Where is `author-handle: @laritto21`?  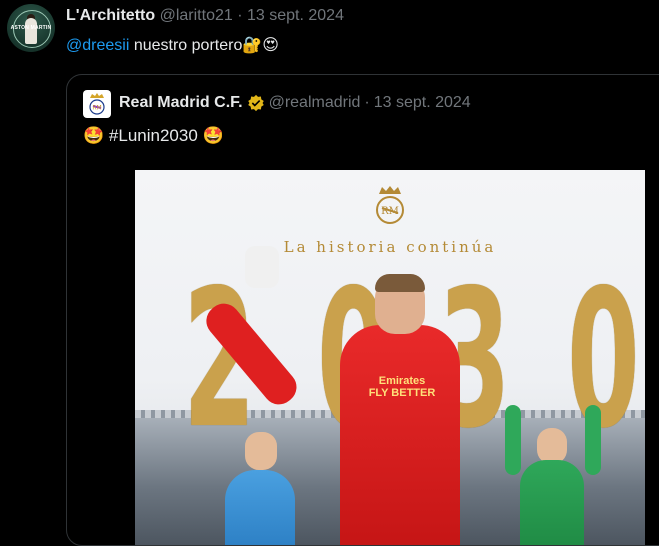
author-handle: @laritto21 is located at coordinates (196, 15).